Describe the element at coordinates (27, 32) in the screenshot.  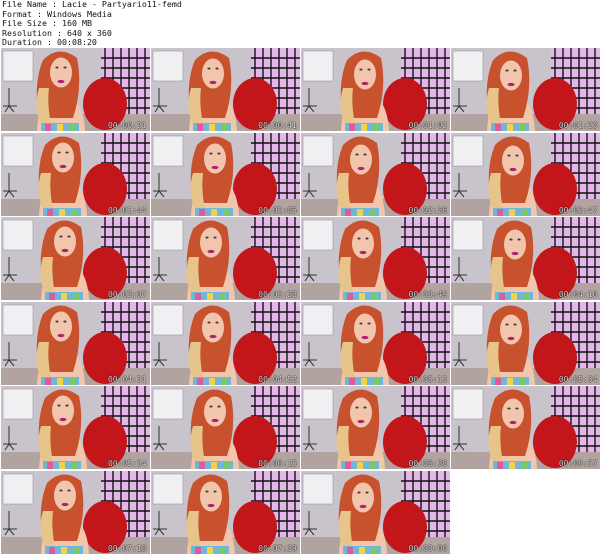
I see `resolution-label: Resolution` at that location.